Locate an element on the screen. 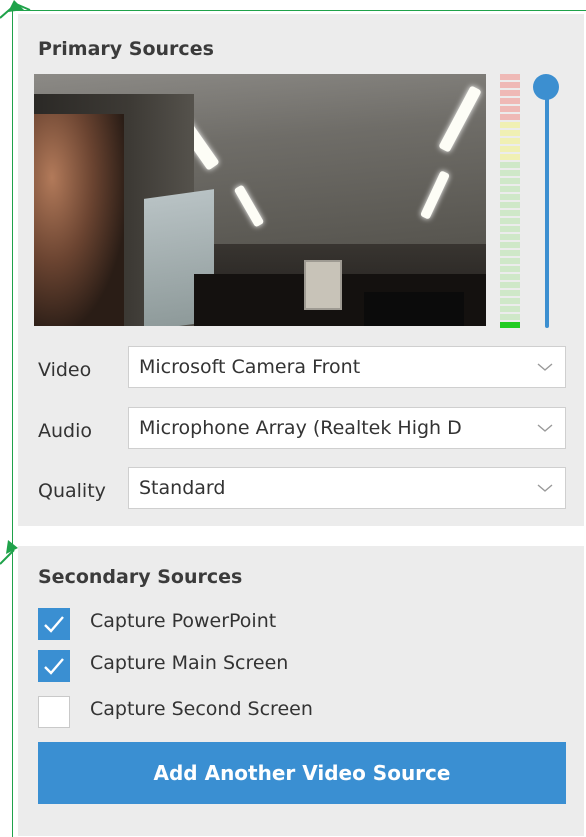 Image resolution: width=586 pixels, height=837 pixels. capture-powerpoint-label: Capture PowerPoint is located at coordinates (183, 621).